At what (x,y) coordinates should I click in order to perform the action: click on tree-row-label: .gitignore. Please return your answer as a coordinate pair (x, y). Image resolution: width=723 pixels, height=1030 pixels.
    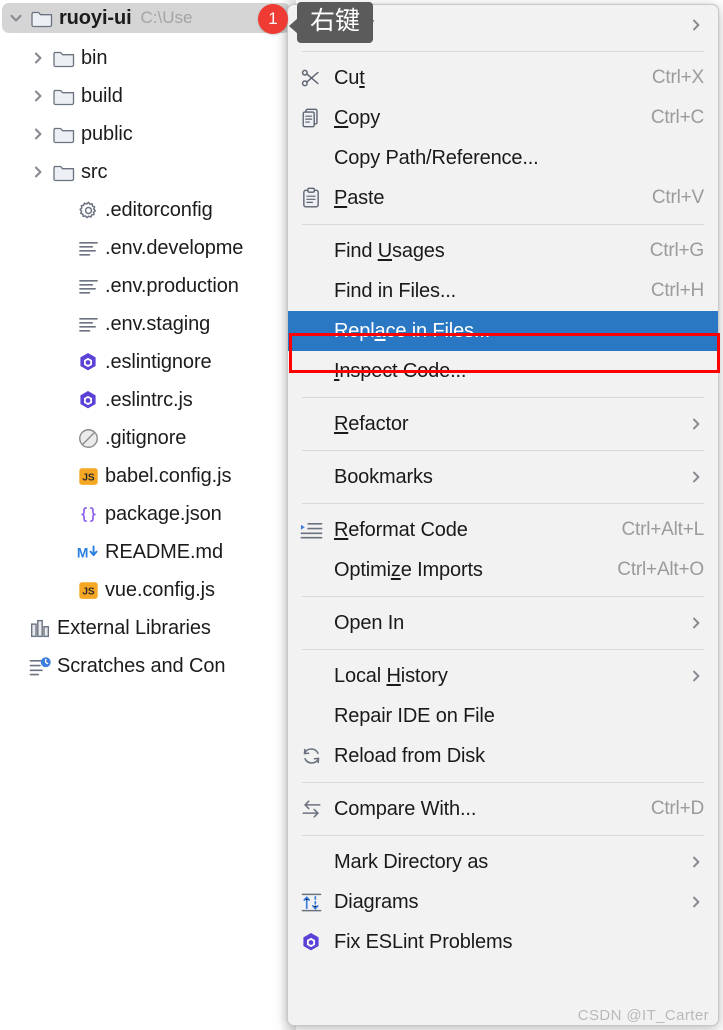
    Looking at the image, I should click on (146, 437).